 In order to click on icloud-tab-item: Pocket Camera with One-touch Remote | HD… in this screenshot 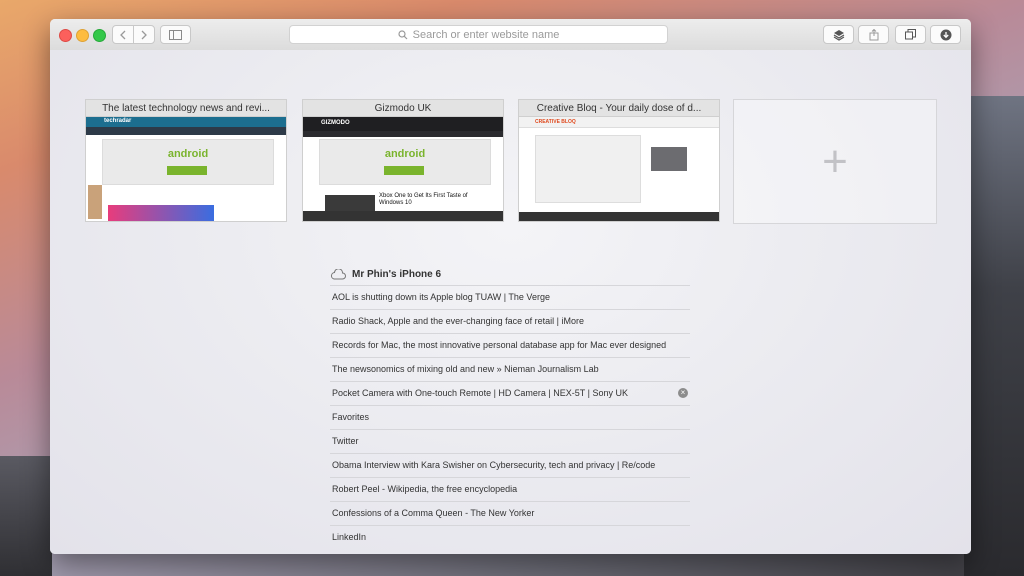, I will do `click(510, 393)`.